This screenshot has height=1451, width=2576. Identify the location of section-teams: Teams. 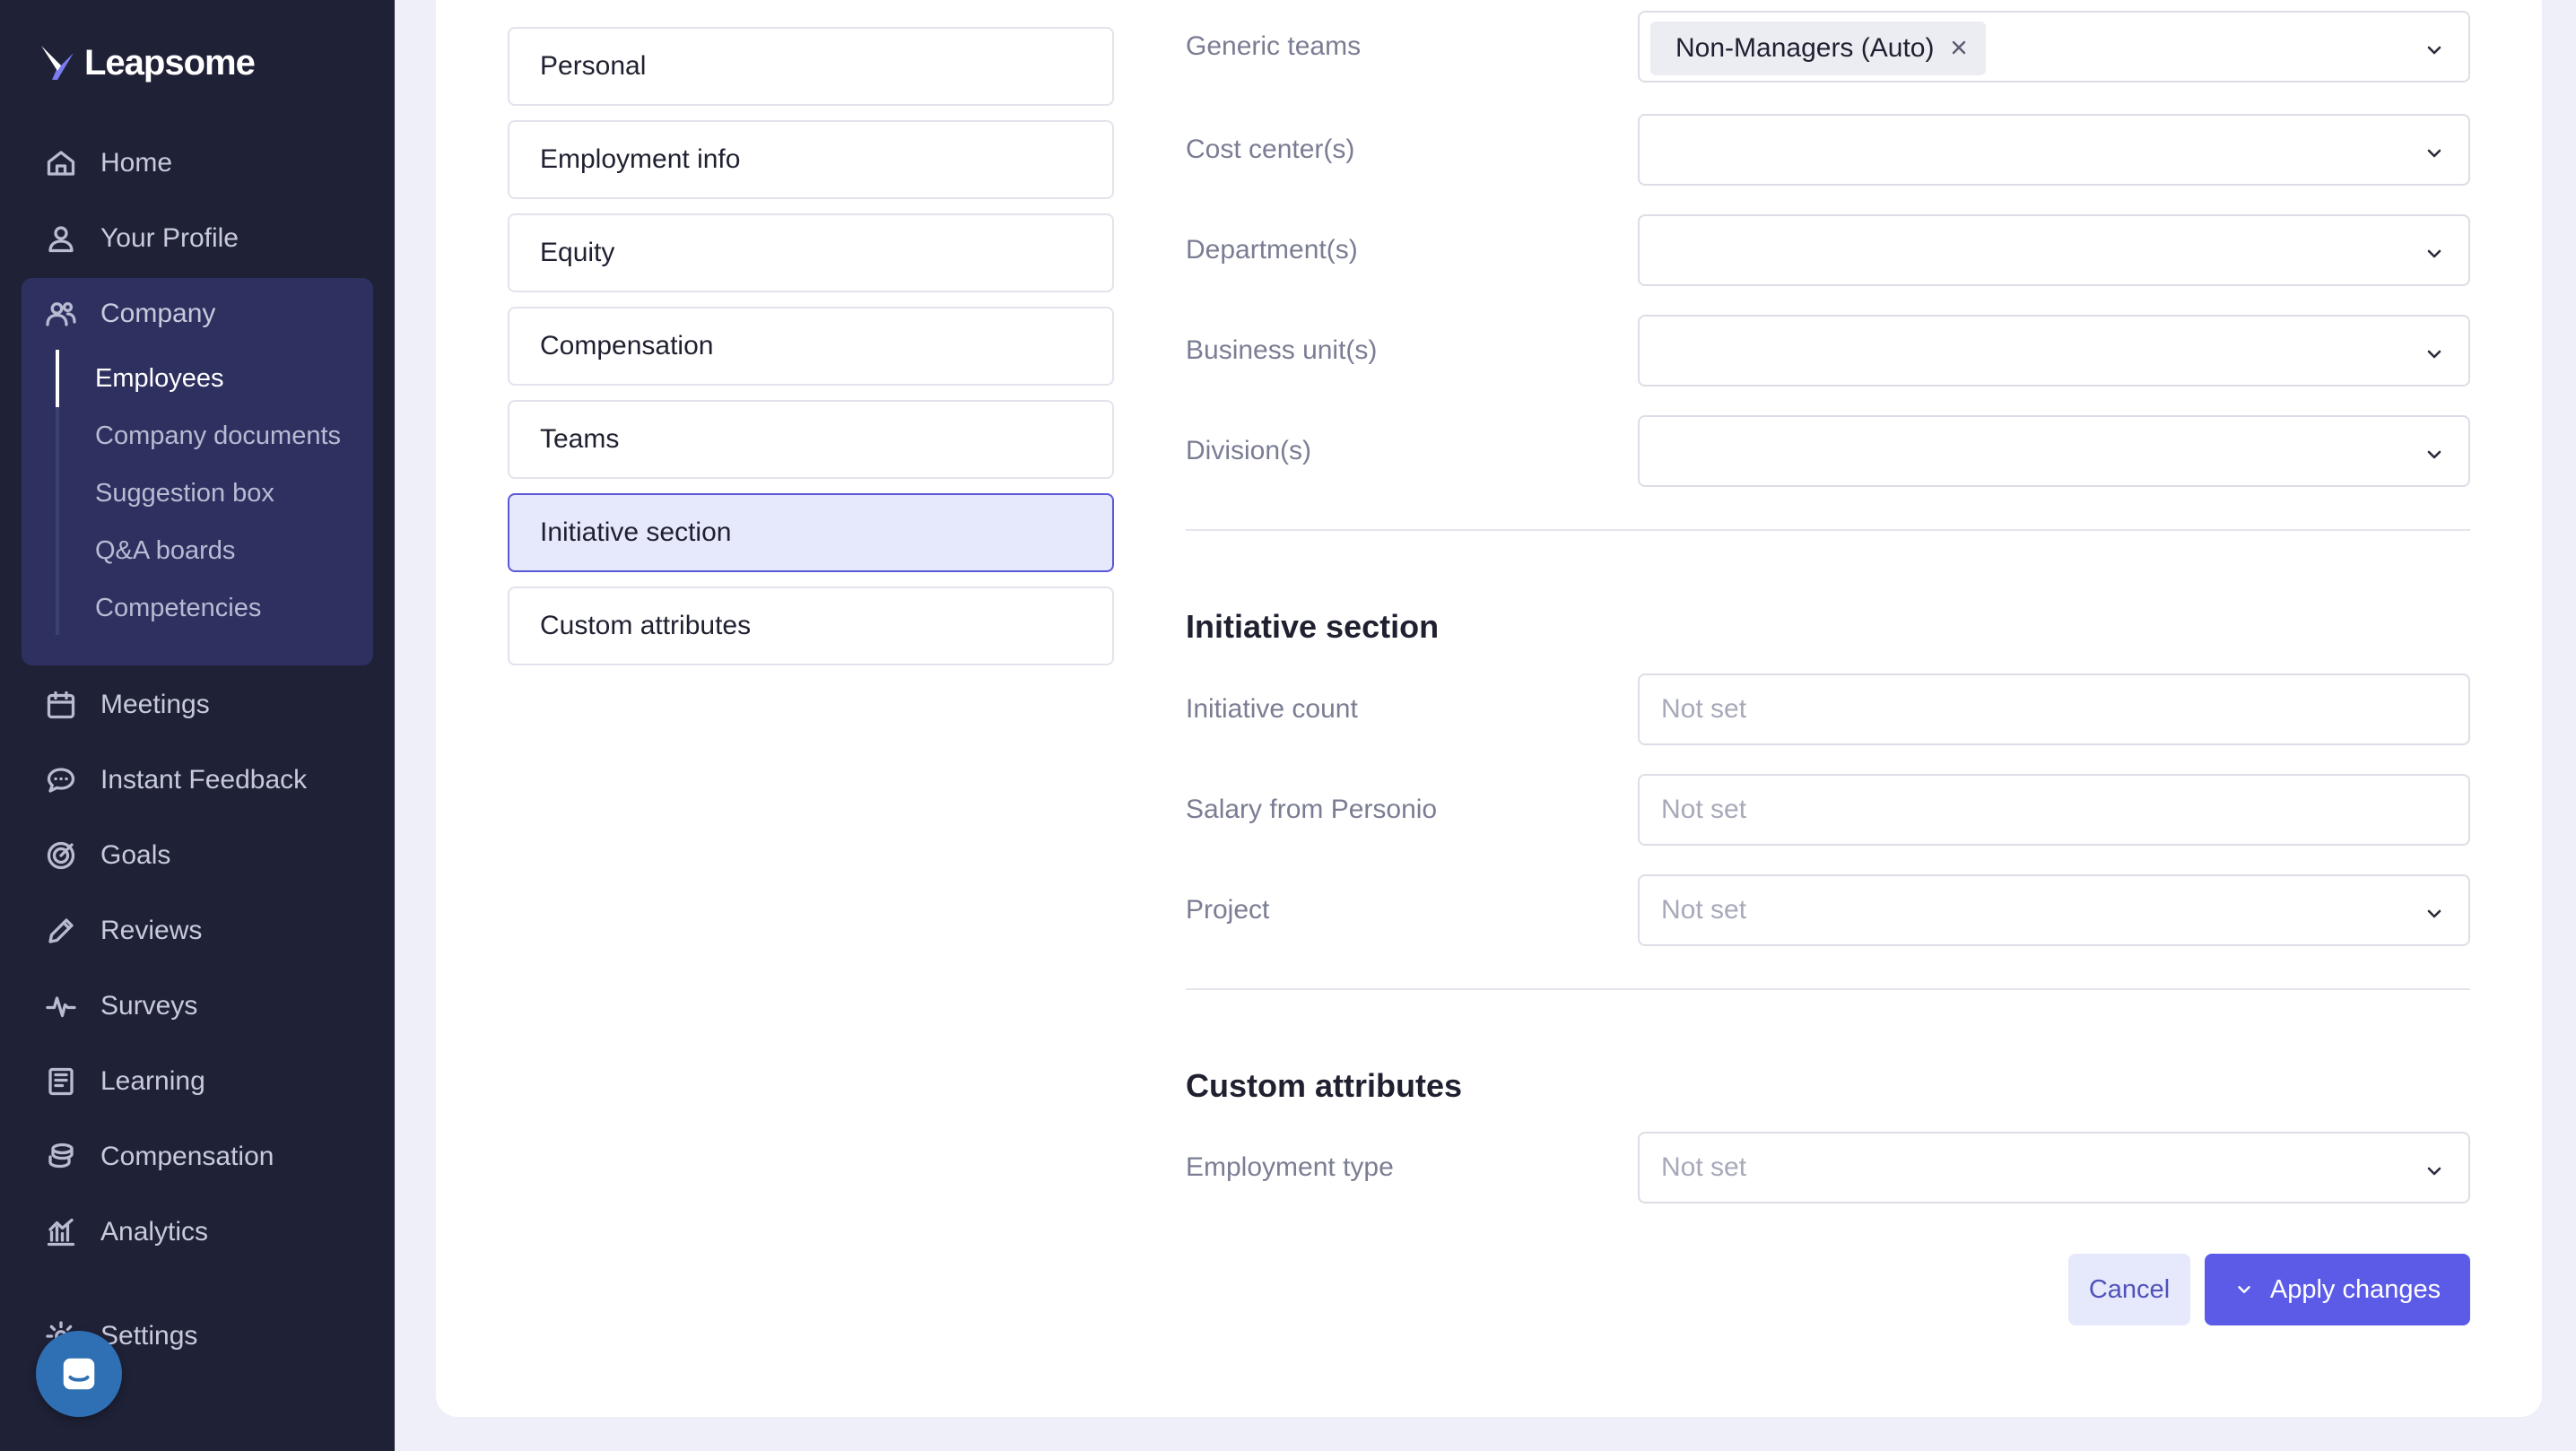
(811, 439).